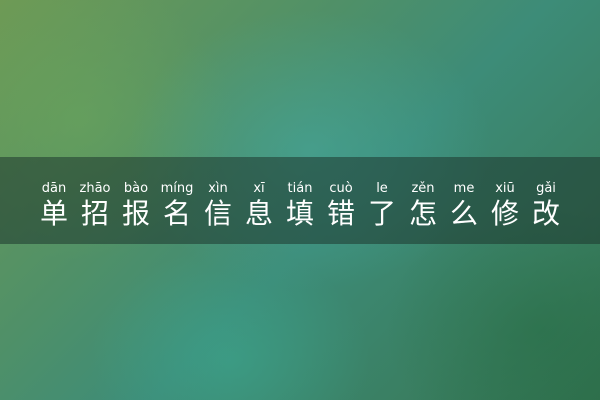  Describe the element at coordinates (546, 188) in the screenshot. I see `pinyin: gǎi` at that location.